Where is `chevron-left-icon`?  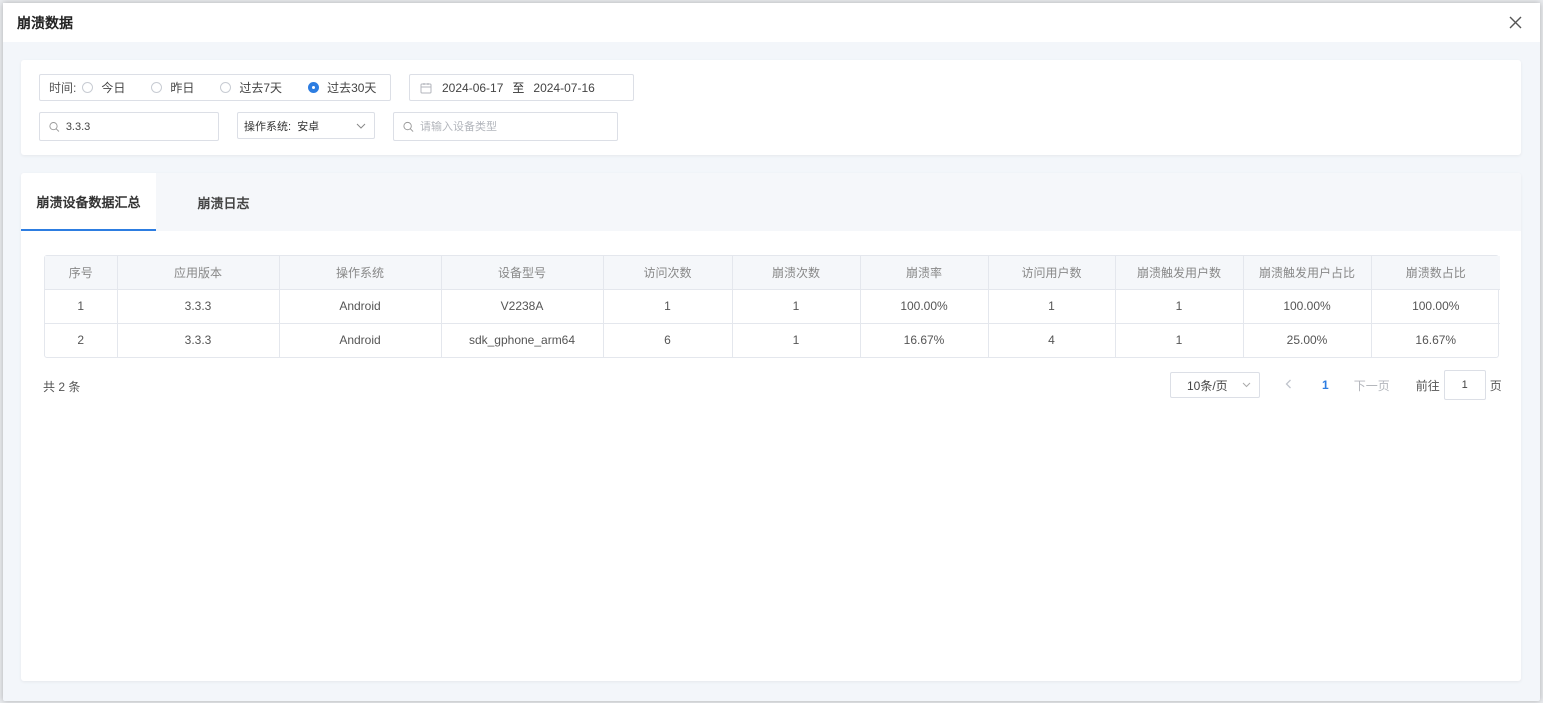
chevron-left-icon is located at coordinates (1288, 384).